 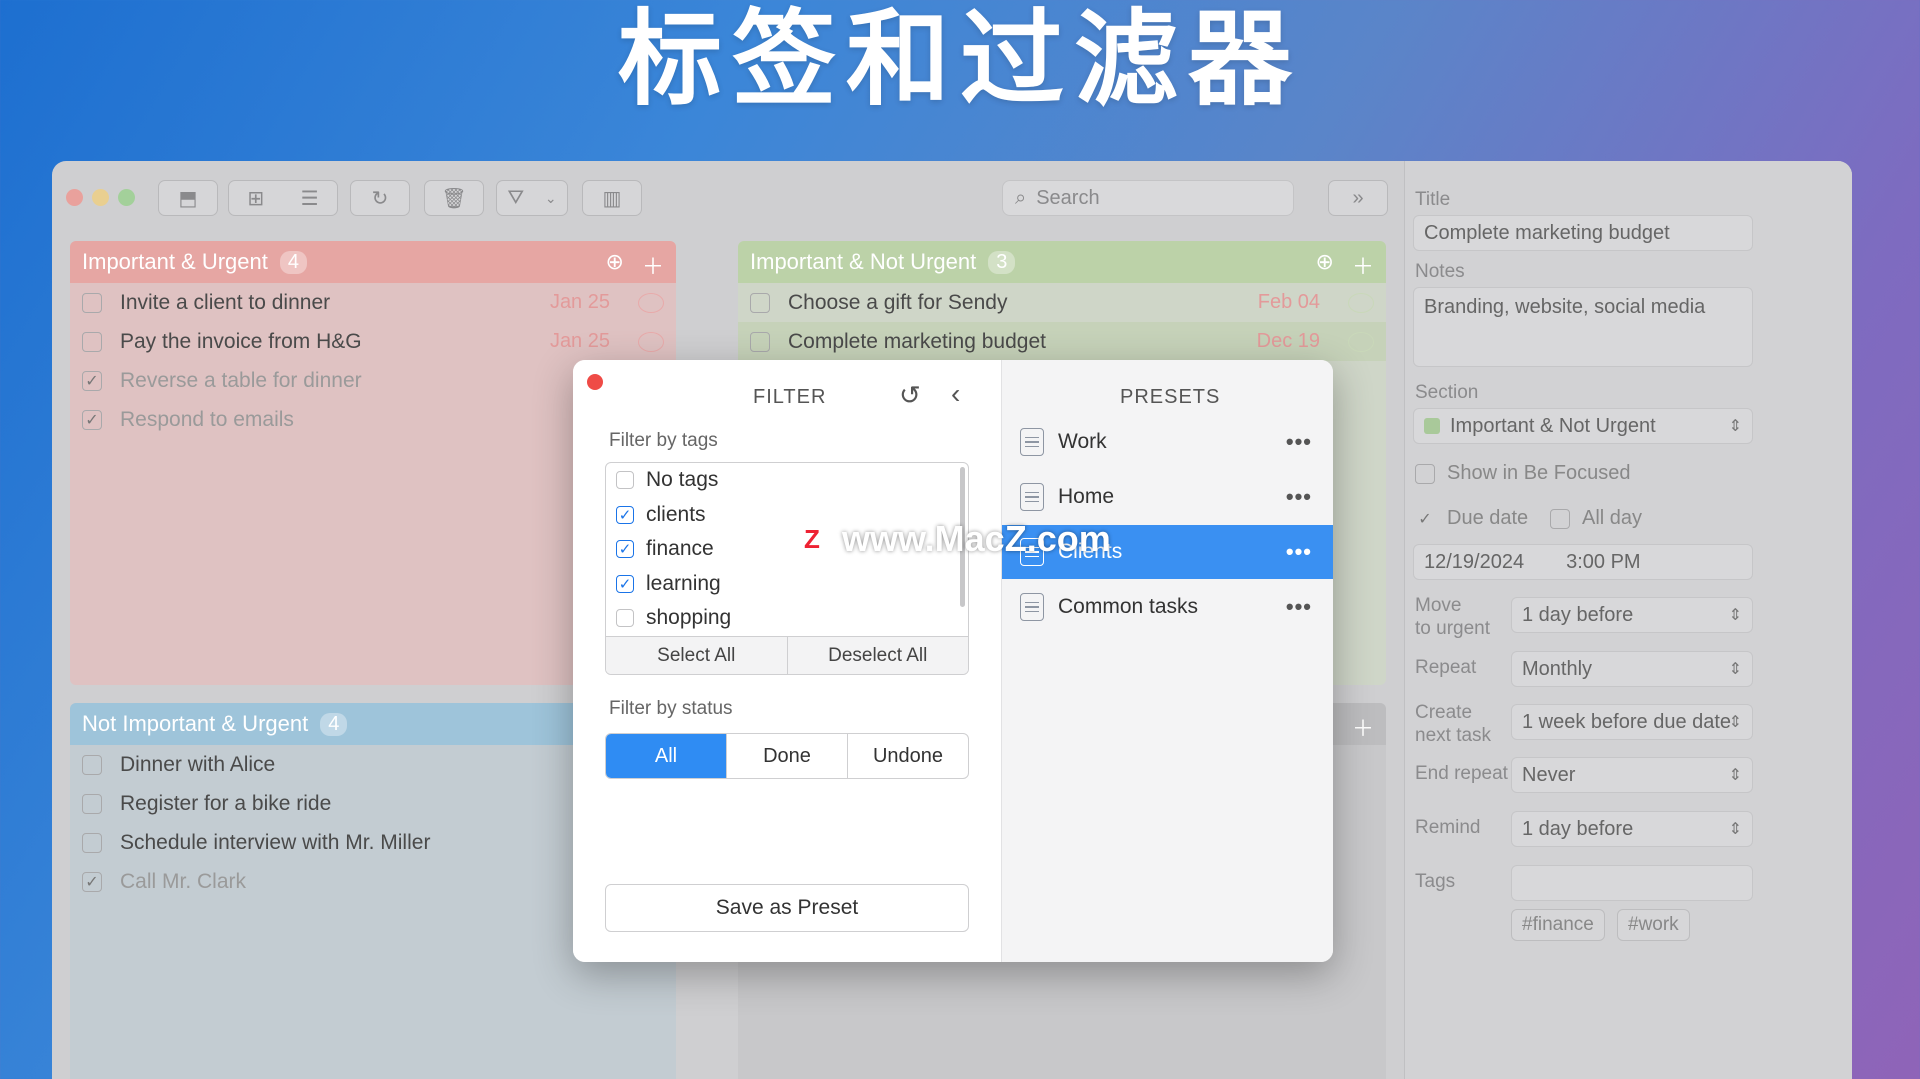 I want to click on status-undone-button: Undone, so click(x=907, y=756).